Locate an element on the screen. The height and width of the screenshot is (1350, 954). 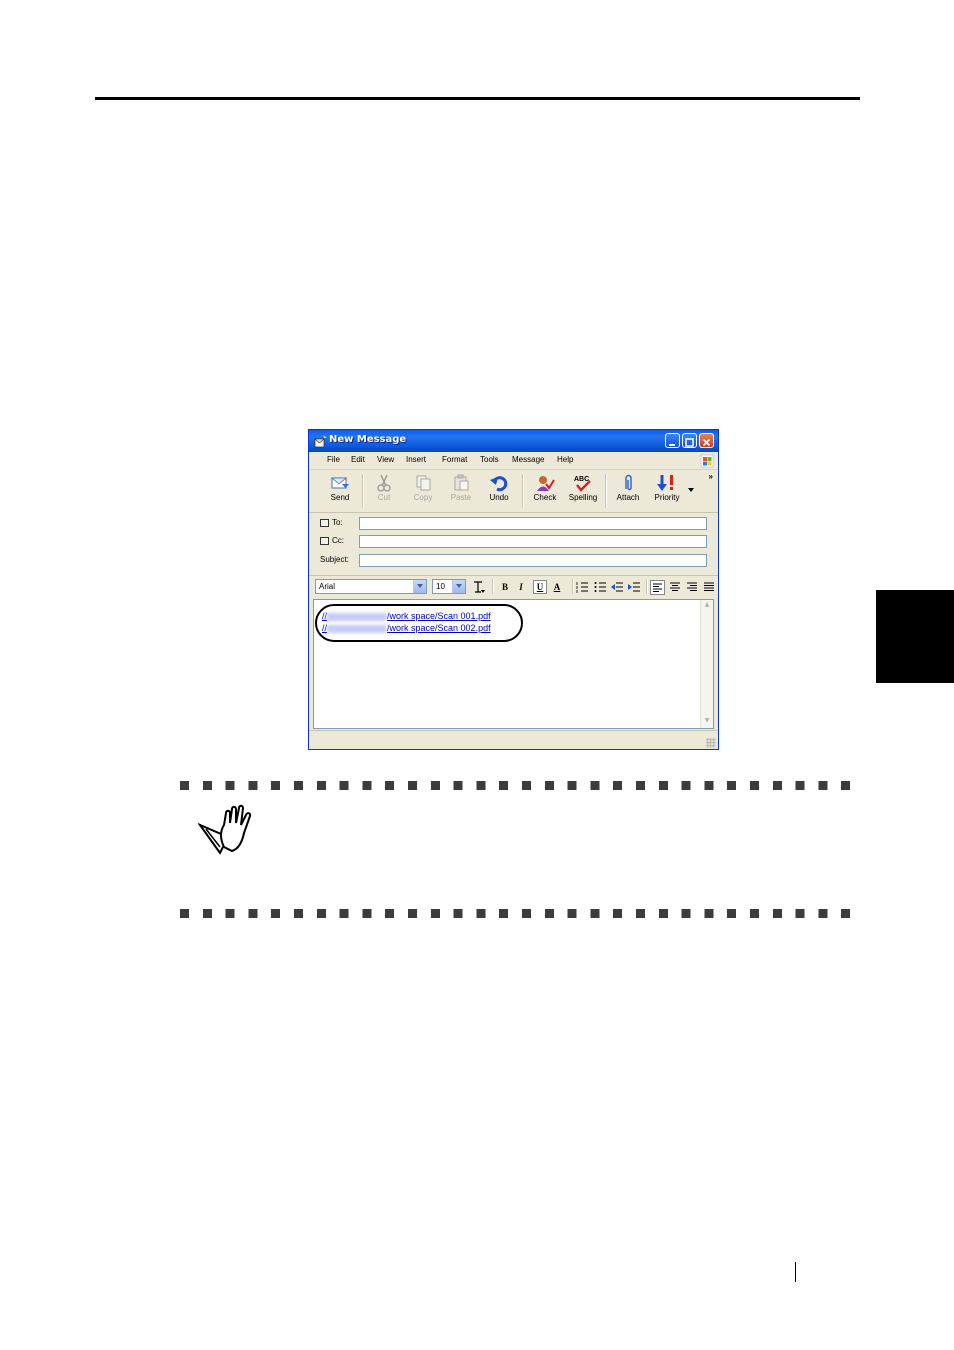
attach-label: Attach is located at coordinates (628, 497).